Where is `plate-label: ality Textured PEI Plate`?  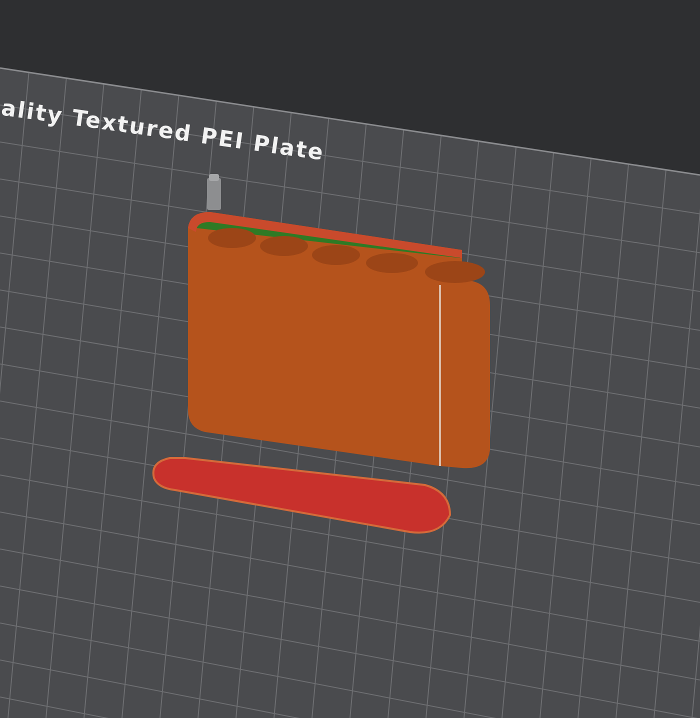 plate-label: ality Textured PEI Plate is located at coordinates (163, 131).